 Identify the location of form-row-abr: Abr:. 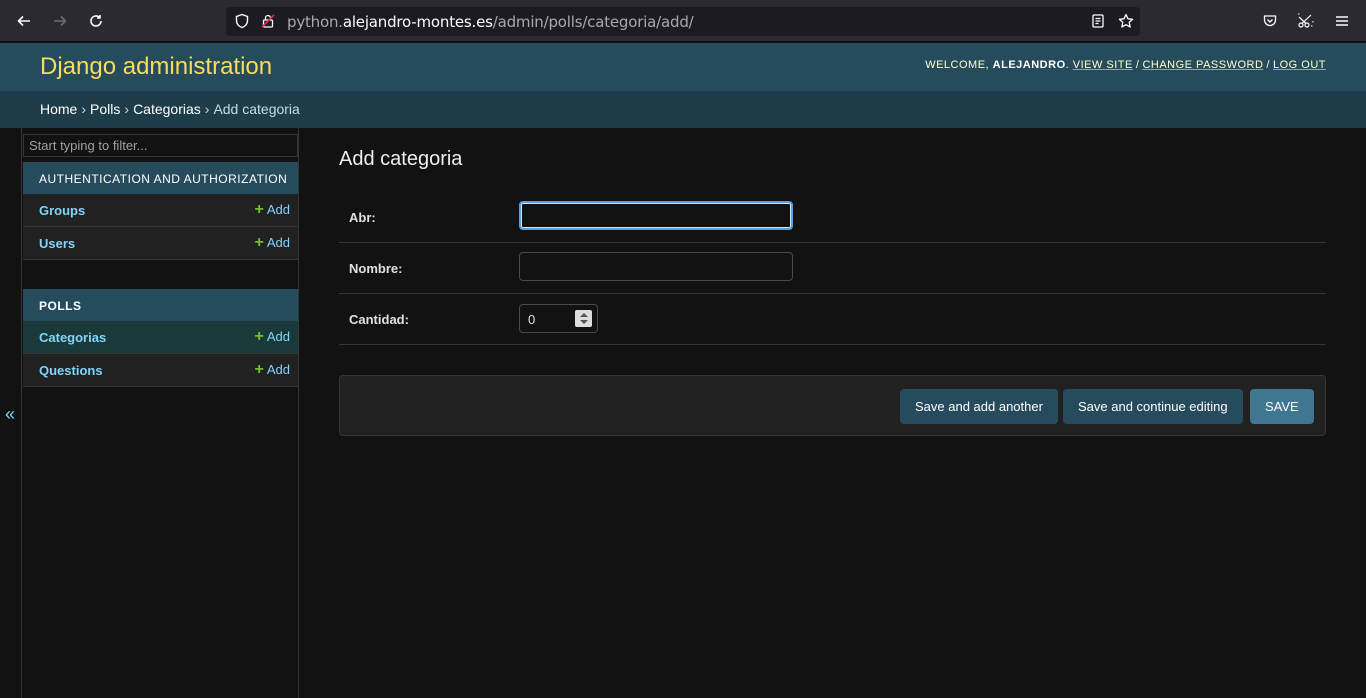
(832, 217).